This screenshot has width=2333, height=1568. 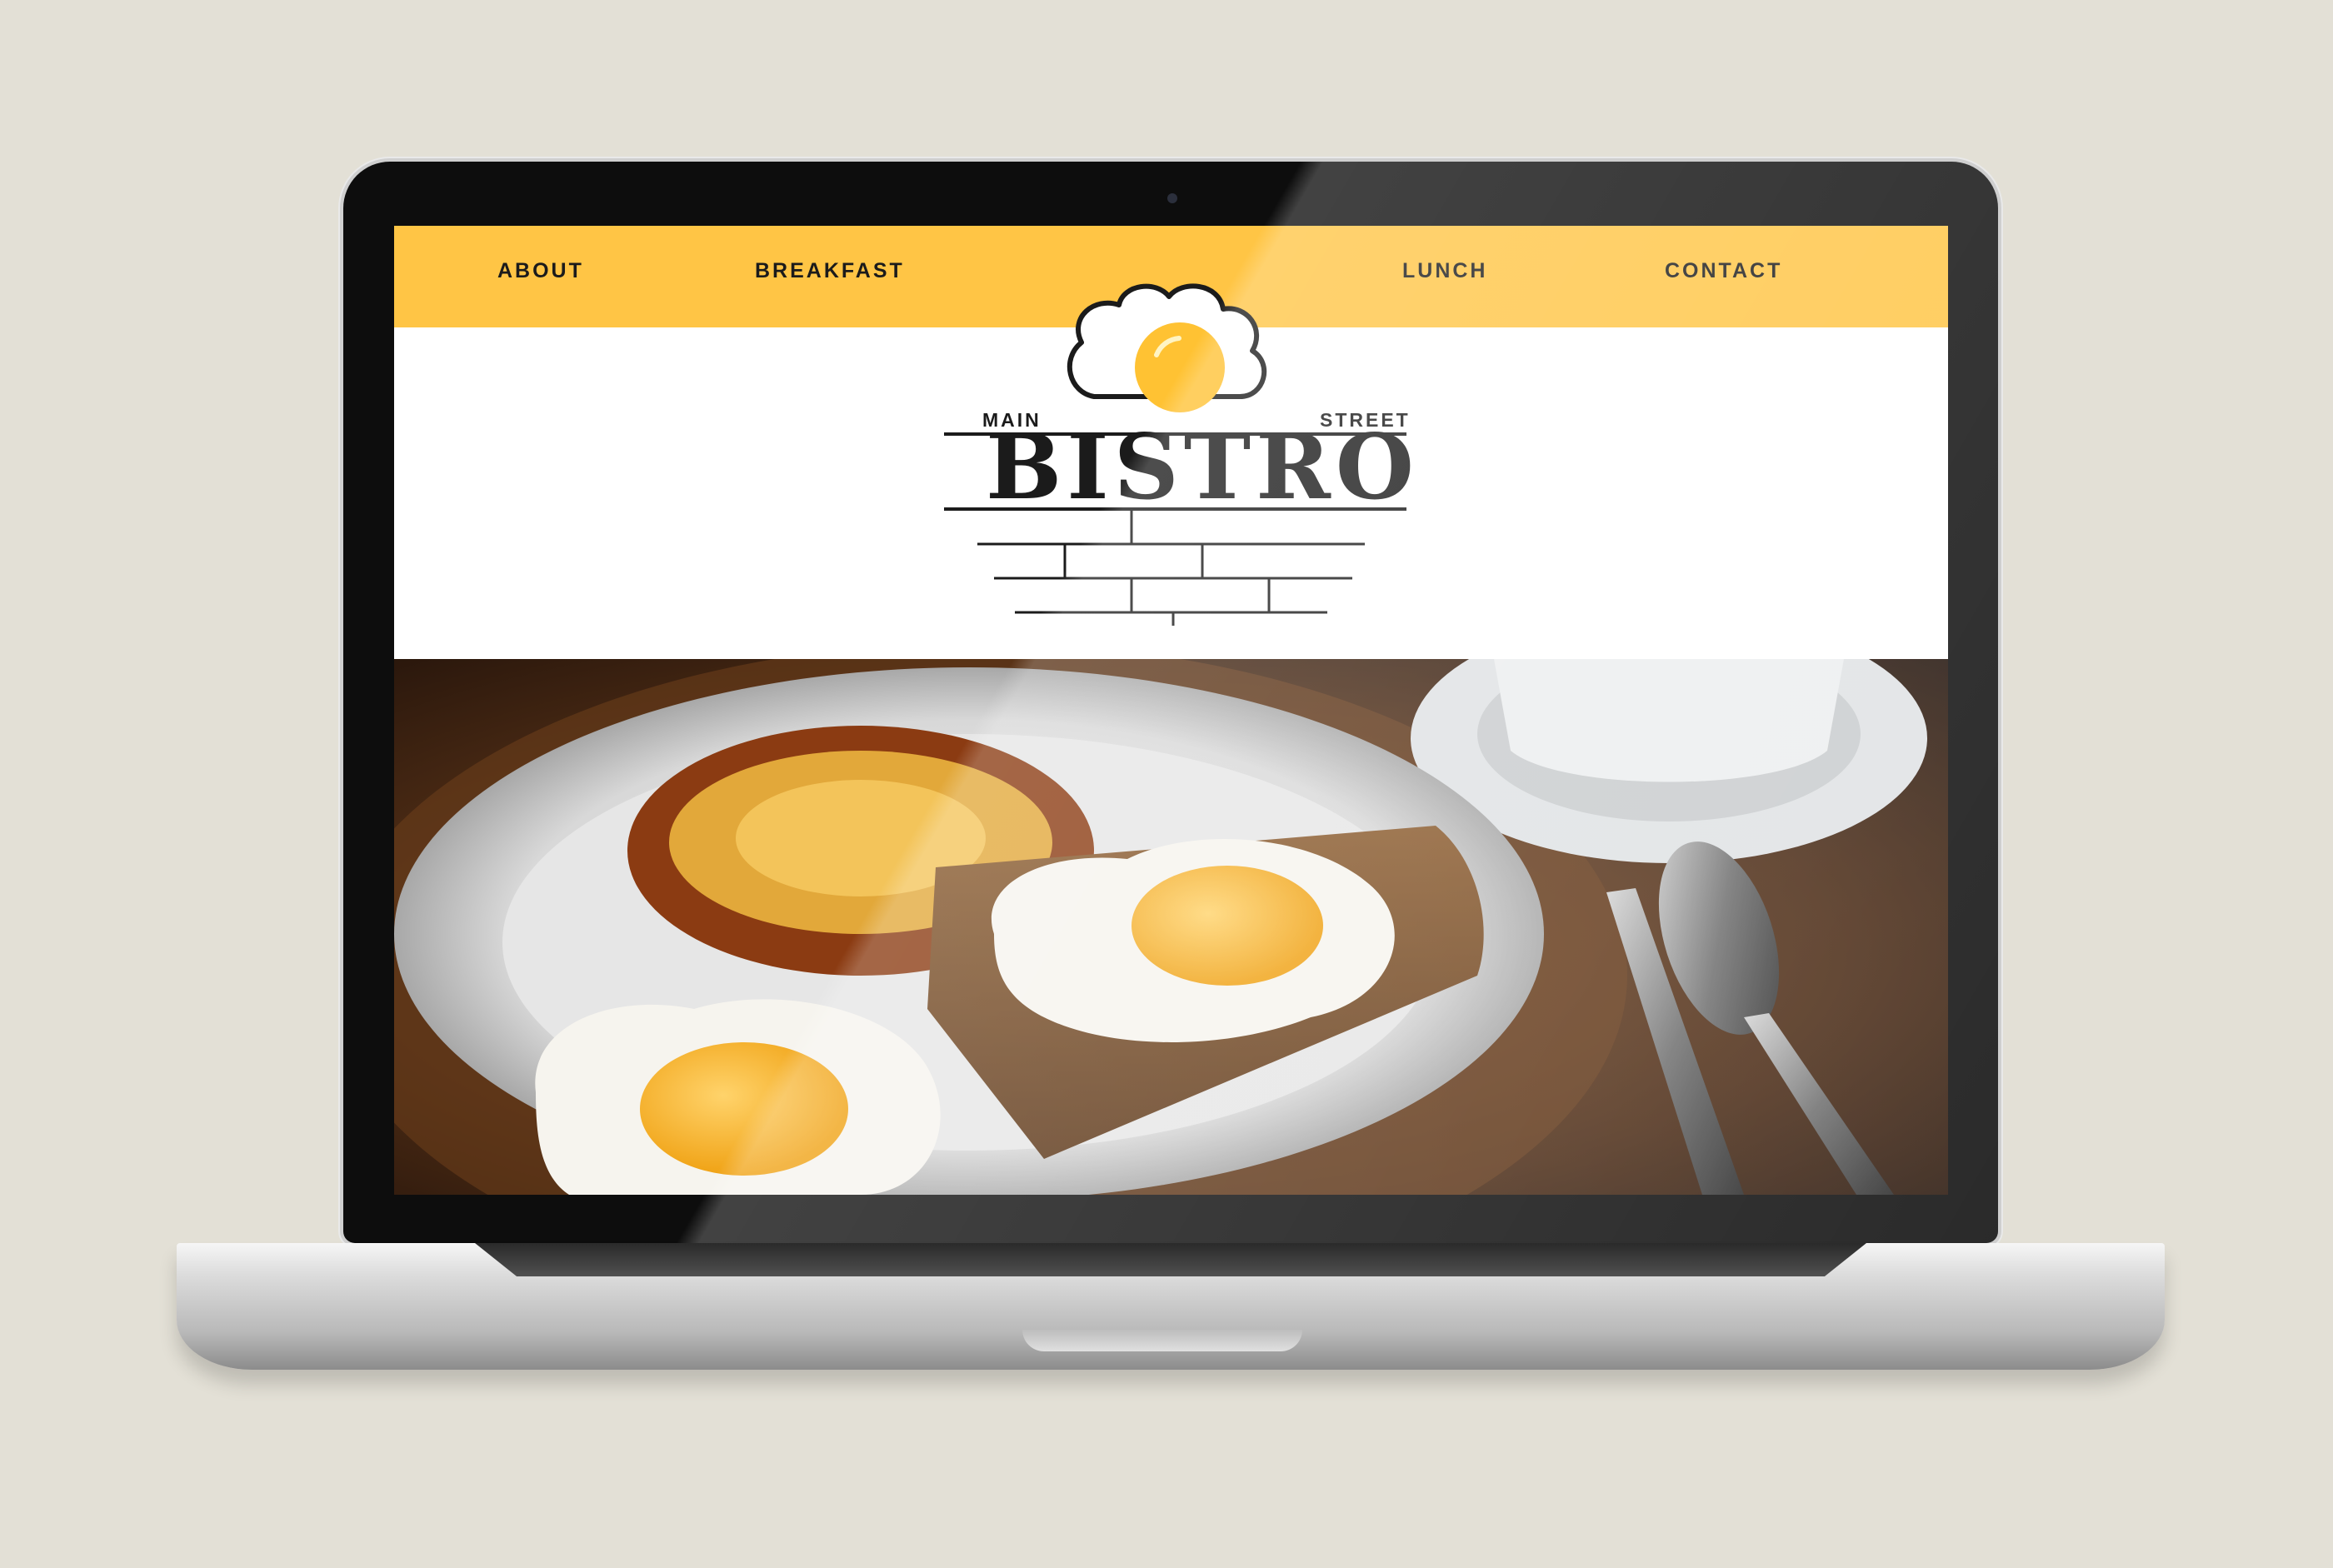 I want to click on logo-title: BISTRO, so click(x=1202, y=467).